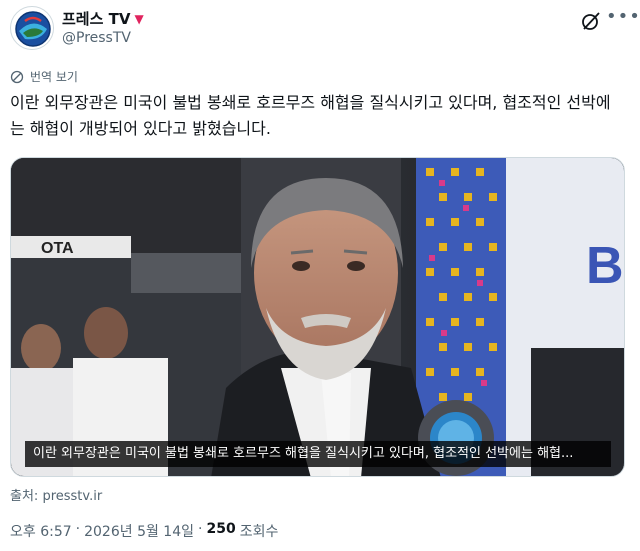 The image size is (640, 551). Describe the element at coordinates (139, 531) in the screenshot. I see `tweet-date: 2026년 5월 14일` at that location.